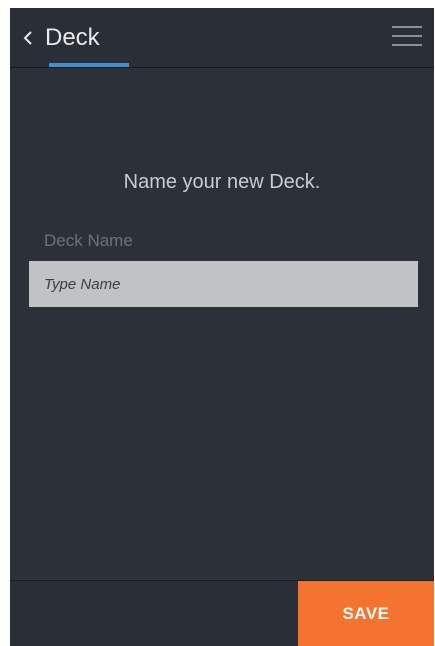 The image size is (435, 646). I want to click on hamburger-menu-icon, so click(407, 27).